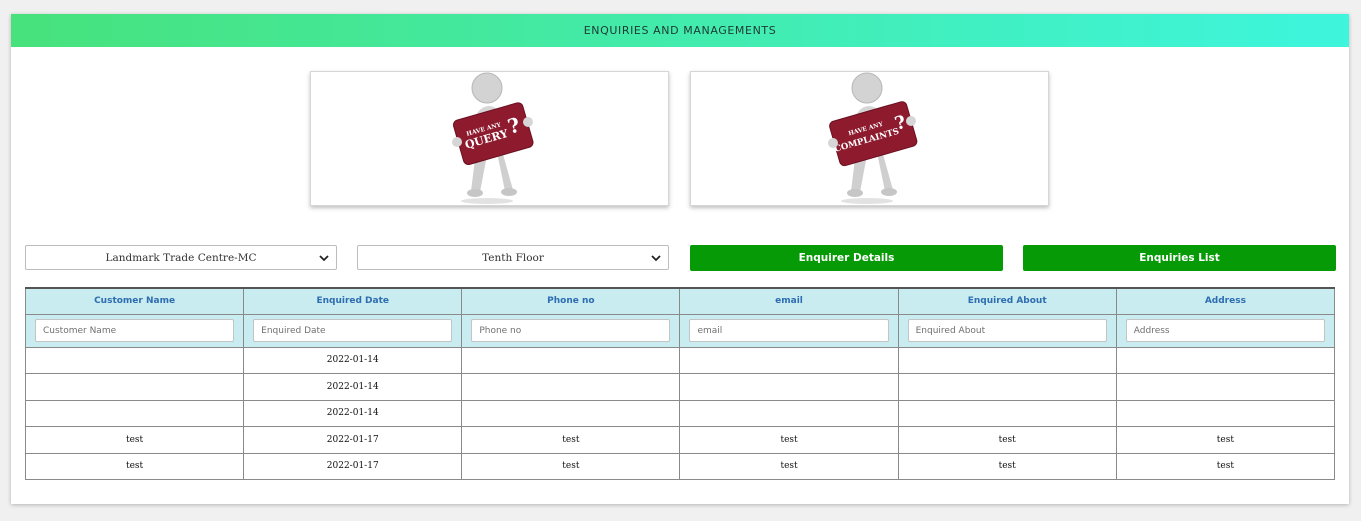  Describe the element at coordinates (353, 301) in the screenshot. I see `column-header-enquired-date: Enquired Date` at that location.